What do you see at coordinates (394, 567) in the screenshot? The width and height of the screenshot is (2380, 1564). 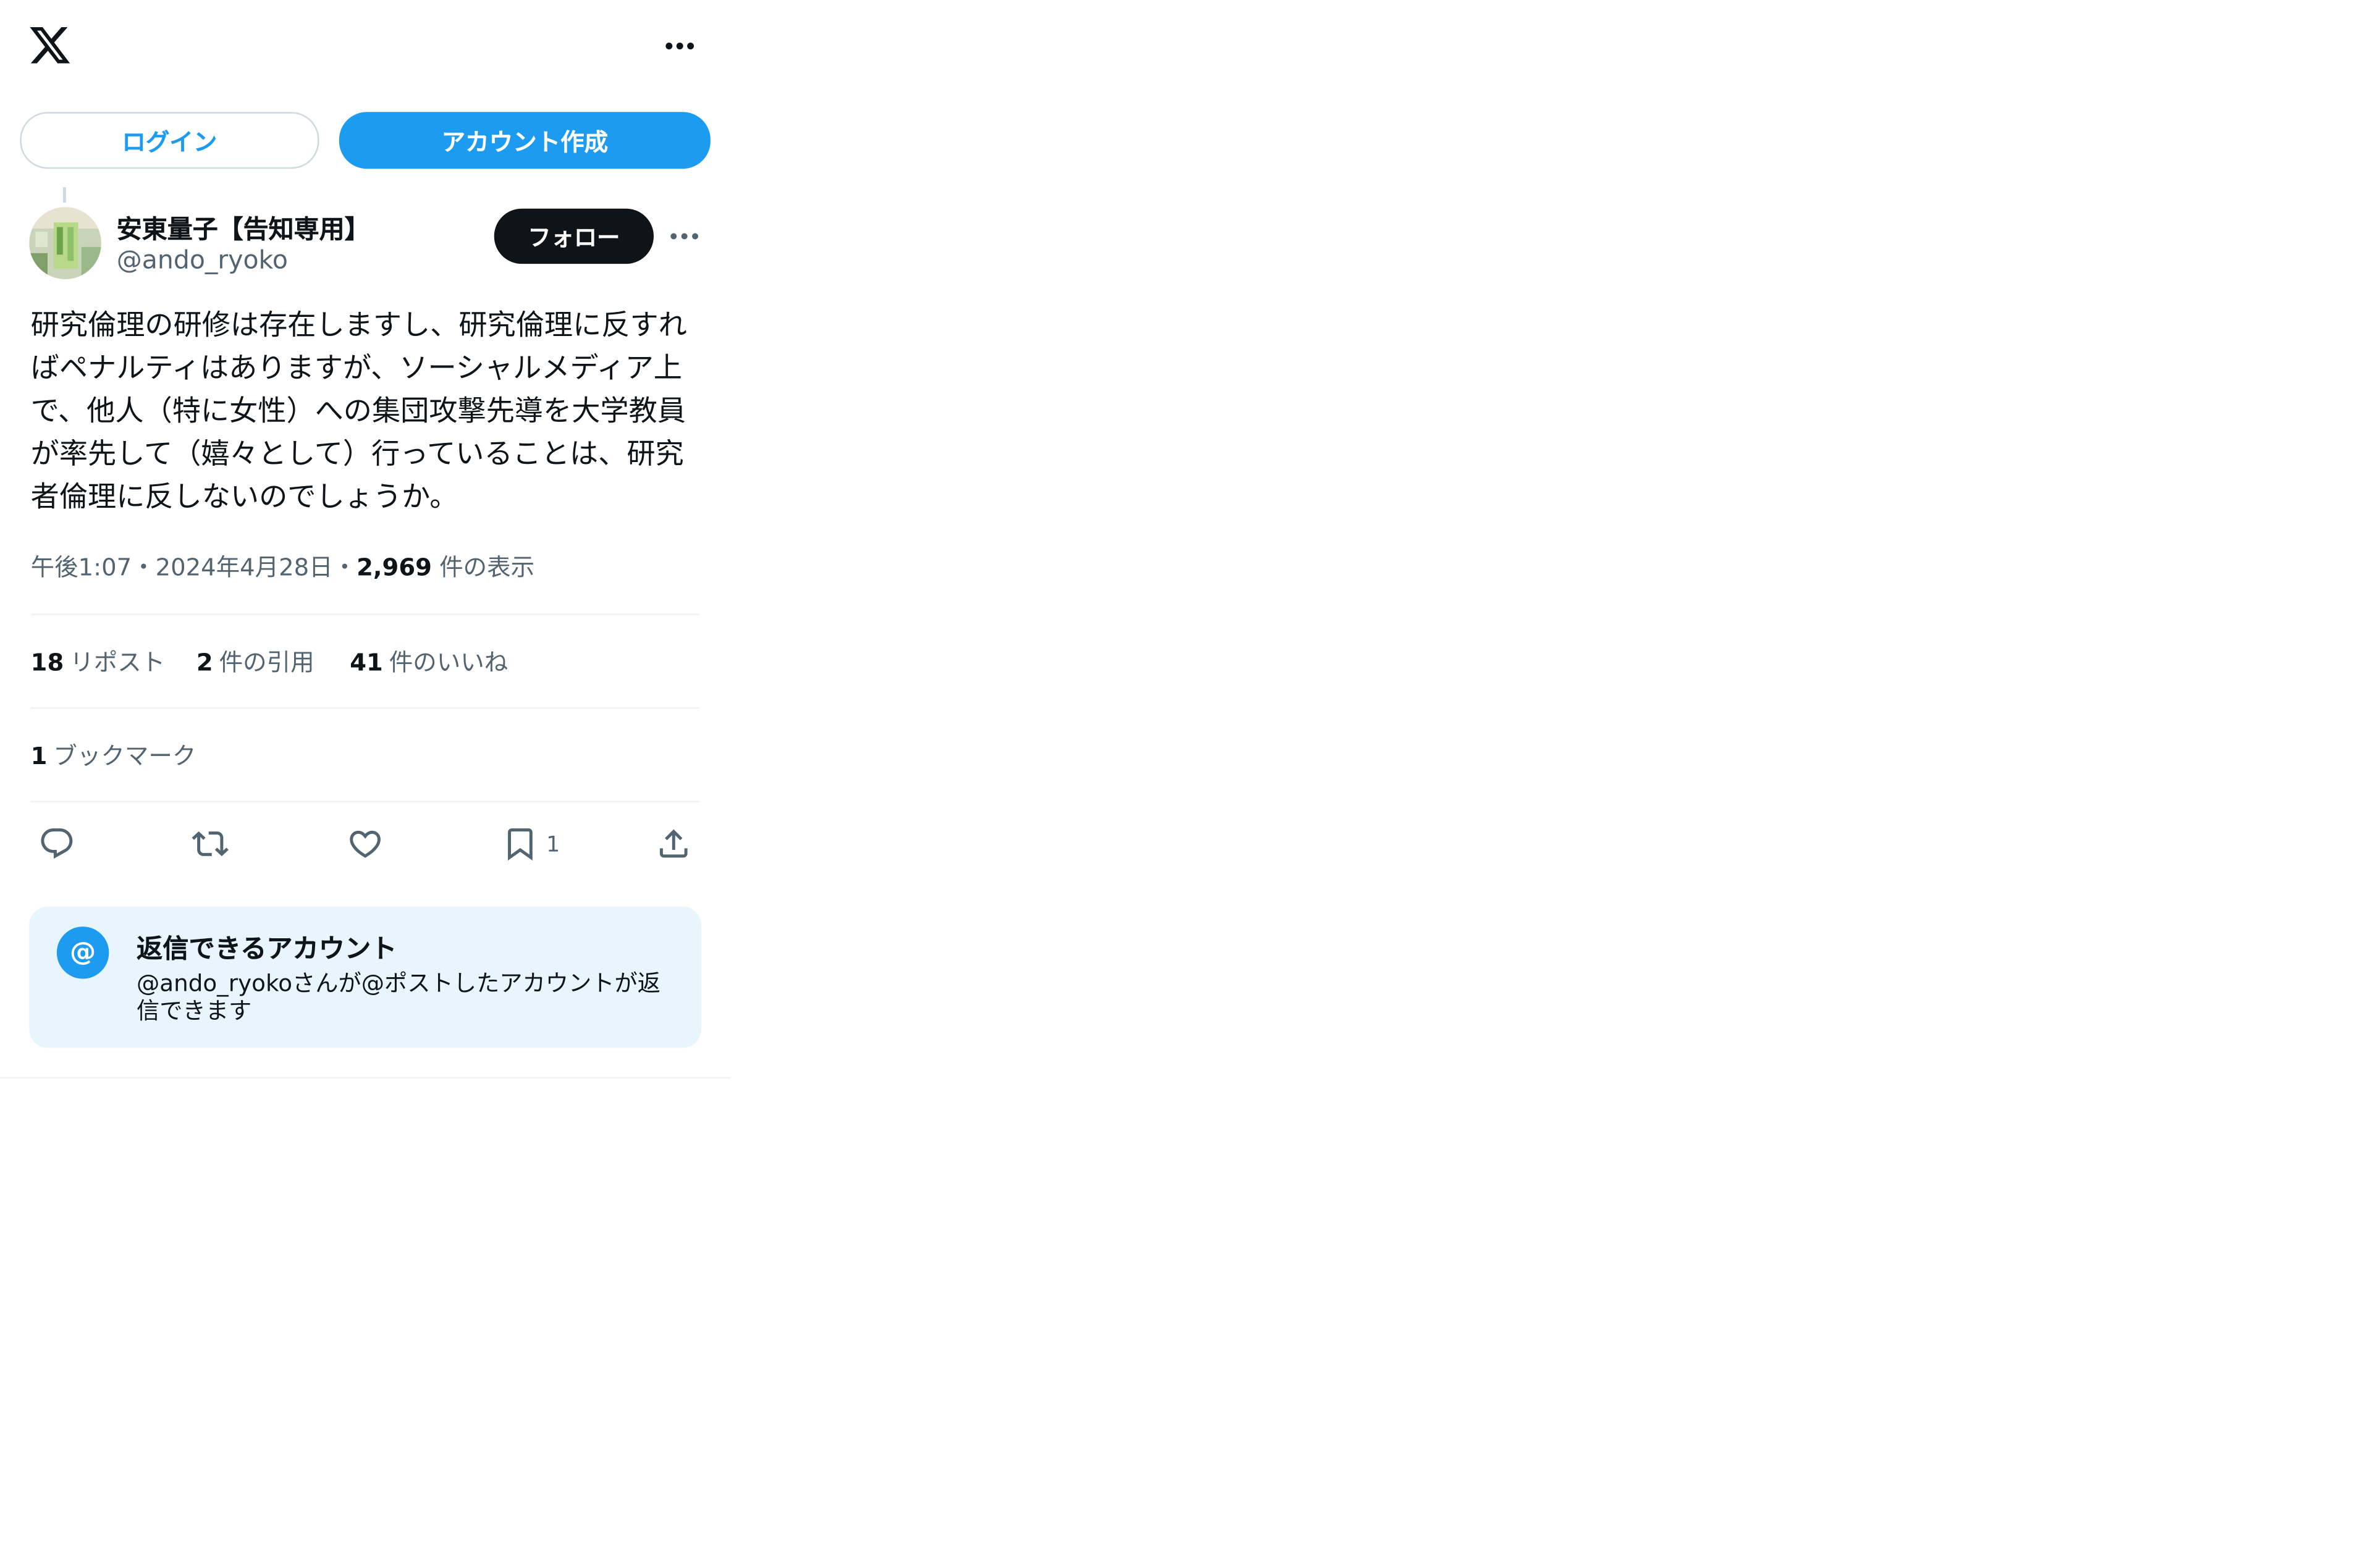 I see `views-count: 2,969` at bounding box center [394, 567].